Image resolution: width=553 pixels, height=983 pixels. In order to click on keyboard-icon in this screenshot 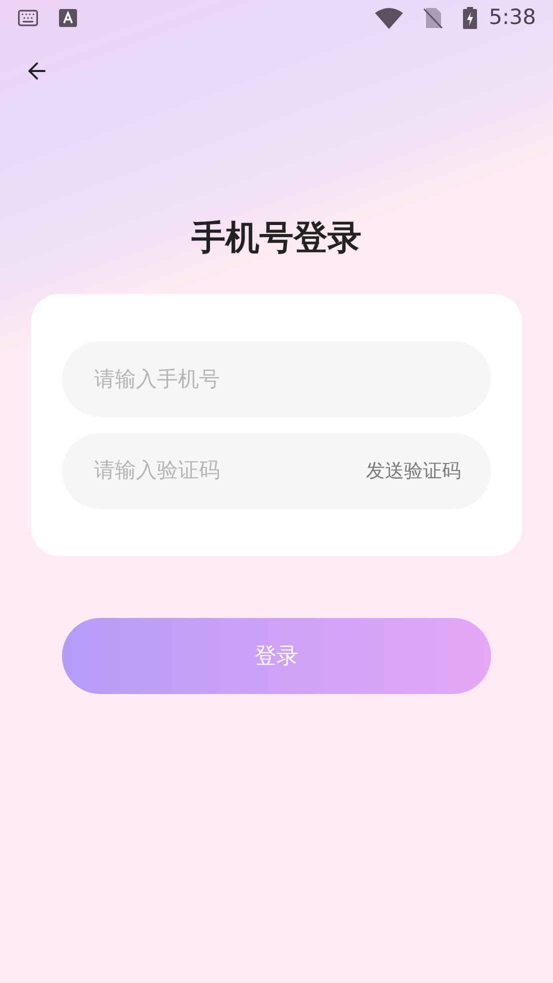, I will do `click(28, 18)`.